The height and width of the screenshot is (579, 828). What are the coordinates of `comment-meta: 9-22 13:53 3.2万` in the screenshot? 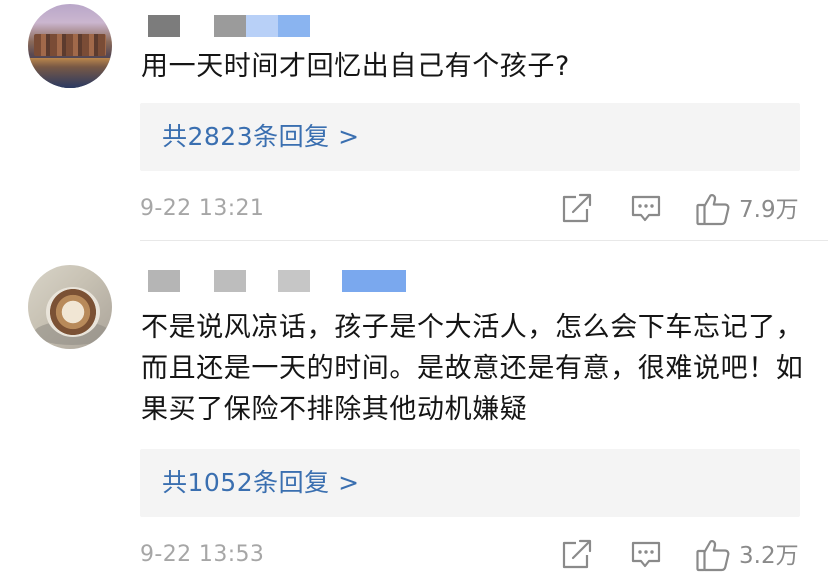 It's located at (471, 555).